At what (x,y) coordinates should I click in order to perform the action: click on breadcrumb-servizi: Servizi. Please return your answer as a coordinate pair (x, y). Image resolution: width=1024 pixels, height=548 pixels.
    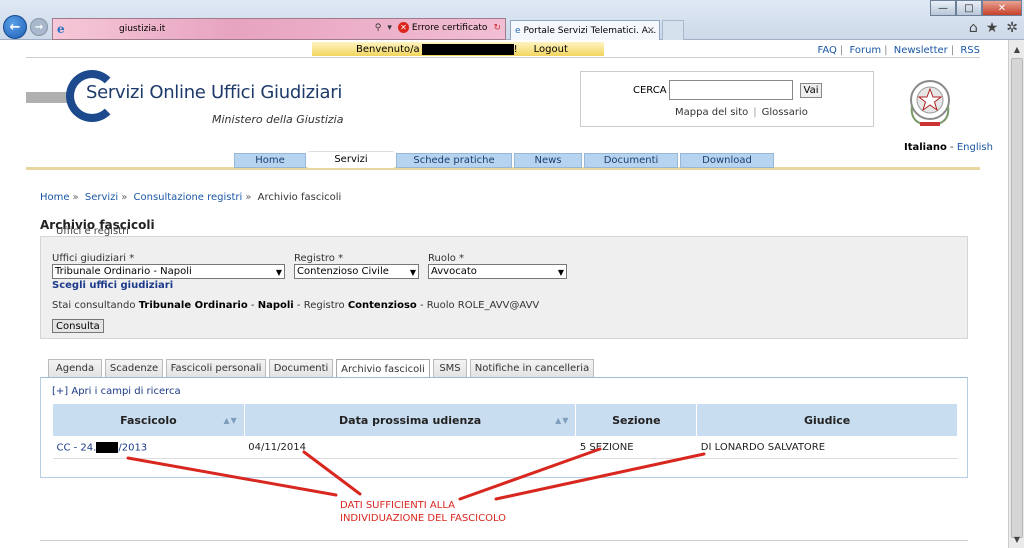
    Looking at the image, I should click on (101, 197).